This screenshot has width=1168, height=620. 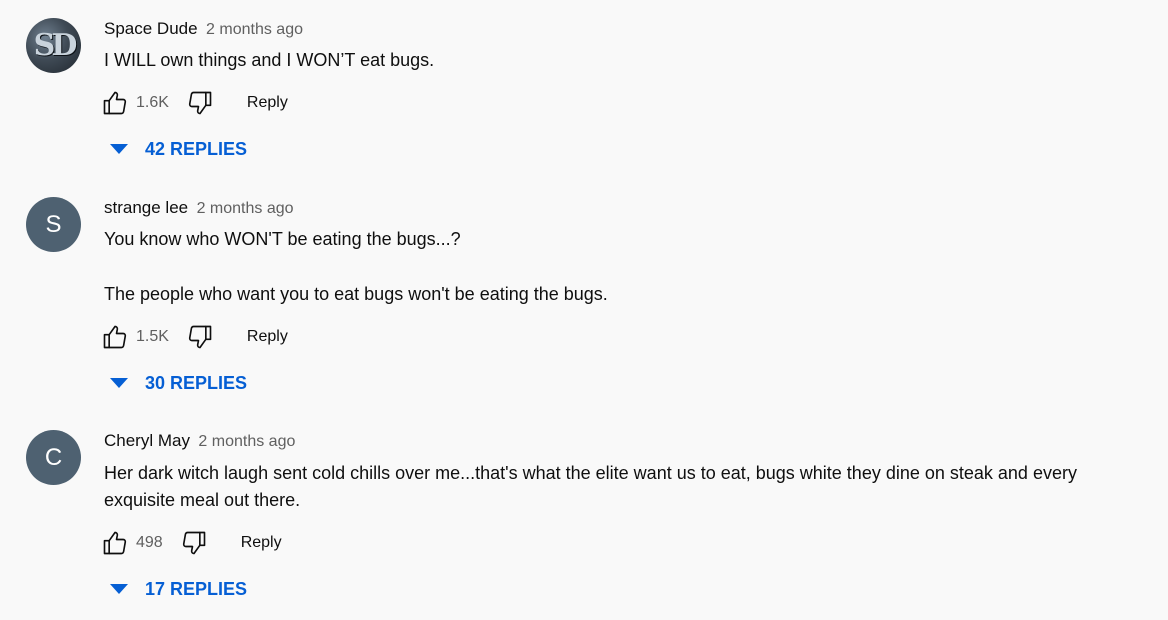 I want to click on like-count: 498, so click(x=149, y=542).